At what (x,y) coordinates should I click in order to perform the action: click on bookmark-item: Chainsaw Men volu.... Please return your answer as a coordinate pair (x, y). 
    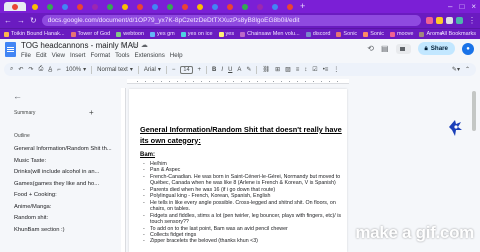
    Looking at the image, I should click on (270, 34).